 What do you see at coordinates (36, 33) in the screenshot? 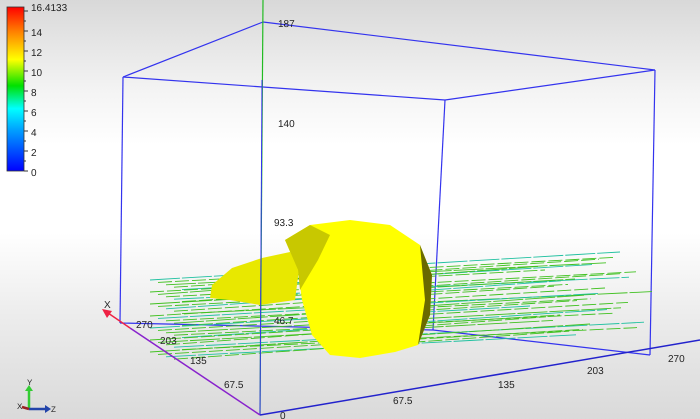
I see `scale-label: 14` at bounding box center [36, 33].